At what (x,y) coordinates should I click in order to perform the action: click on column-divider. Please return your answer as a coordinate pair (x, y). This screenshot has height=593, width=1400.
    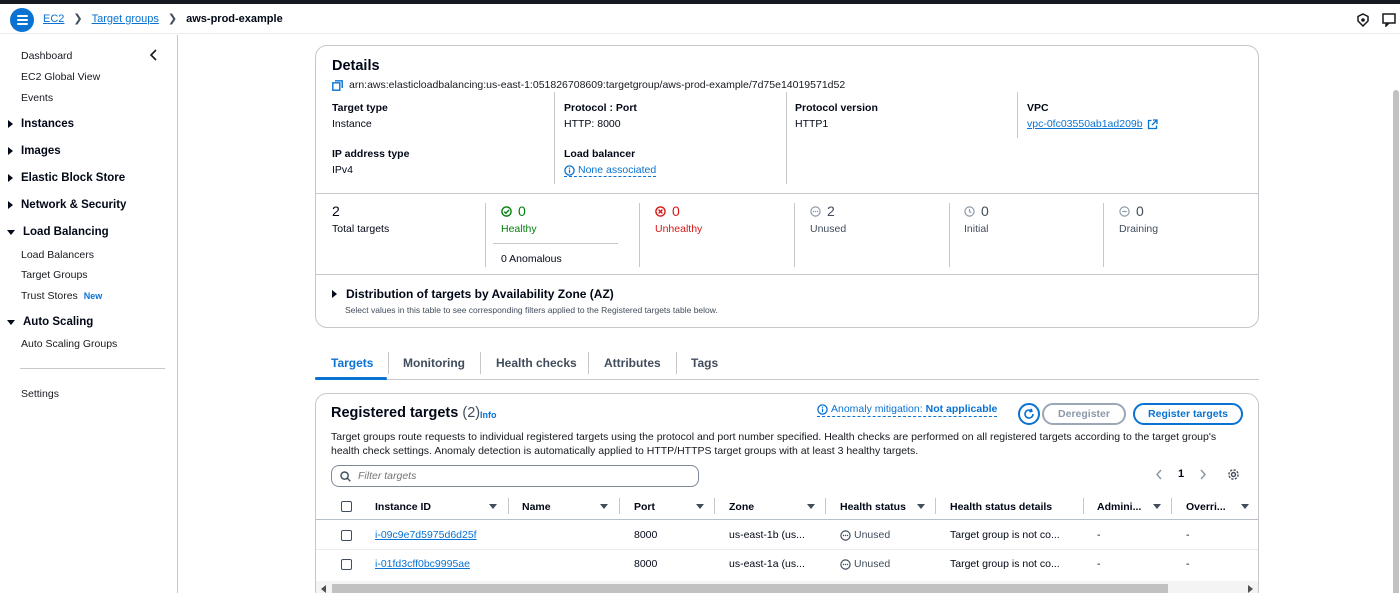
    Looking at the image, I should click on (554, 138).